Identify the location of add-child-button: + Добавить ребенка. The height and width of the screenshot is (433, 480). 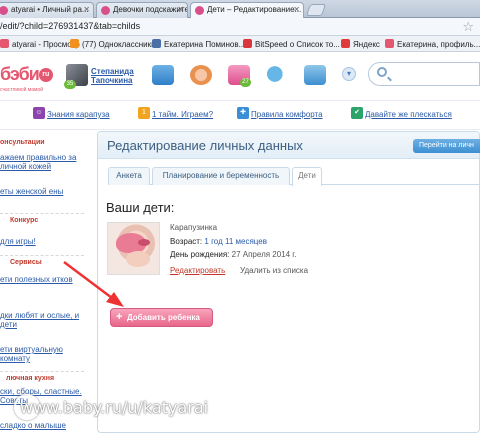
(161, 317).